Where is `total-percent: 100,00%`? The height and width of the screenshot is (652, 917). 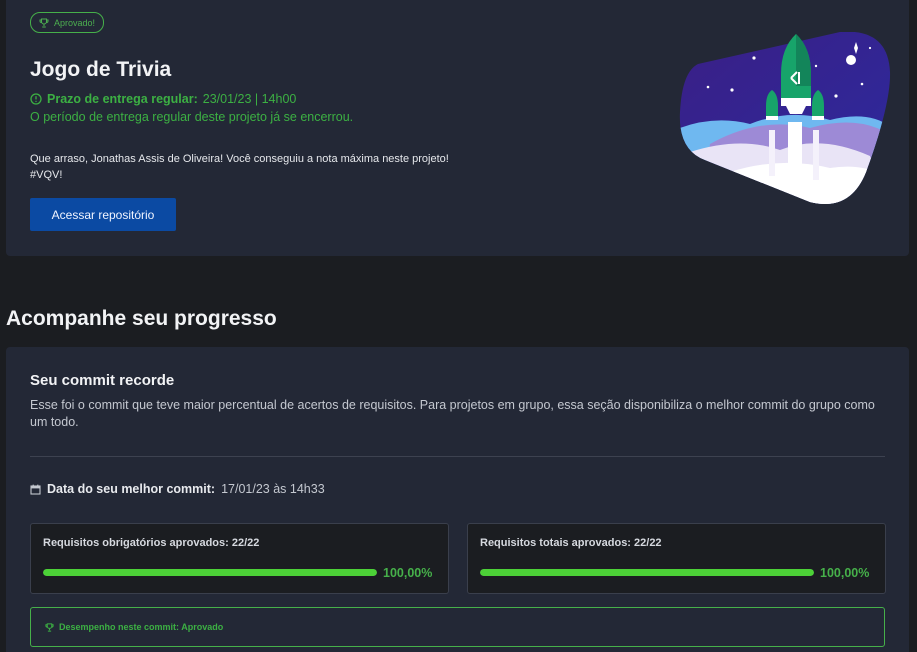
total-percent: 100,00% is located at coordinates (845, 573).